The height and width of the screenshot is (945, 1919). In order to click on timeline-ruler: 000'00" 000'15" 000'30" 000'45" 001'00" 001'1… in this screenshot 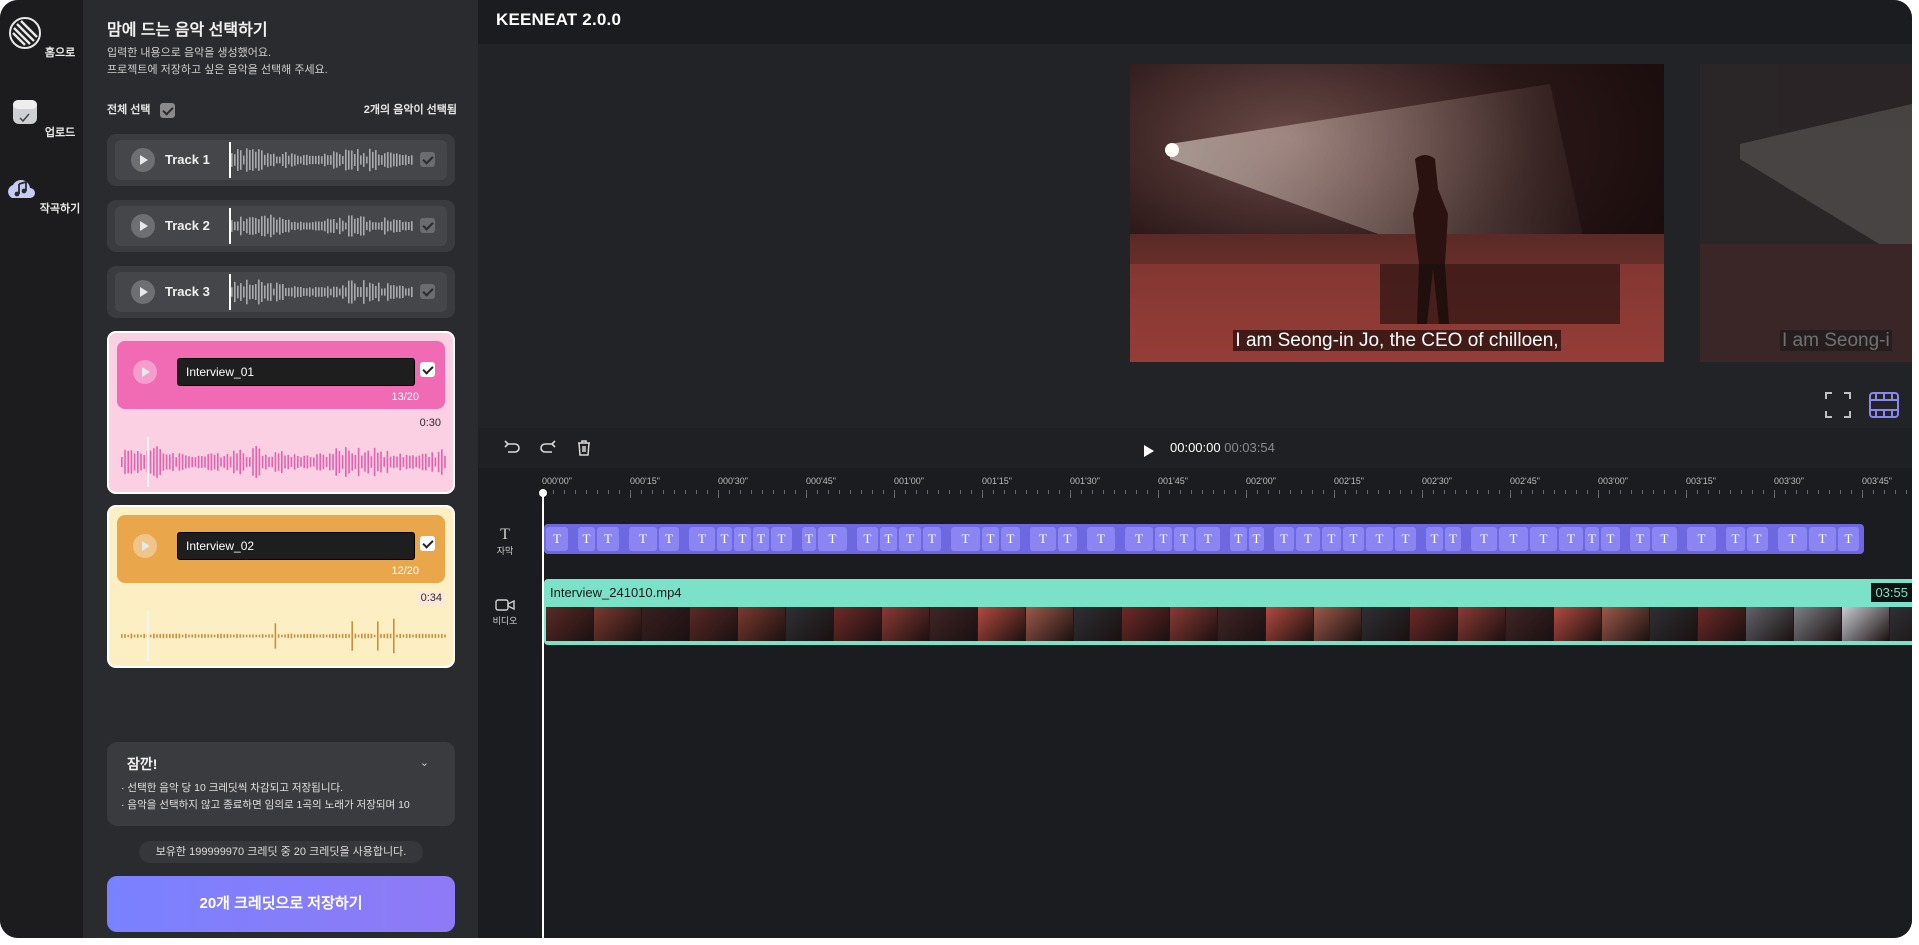, I will do `click(1227, 486)`.